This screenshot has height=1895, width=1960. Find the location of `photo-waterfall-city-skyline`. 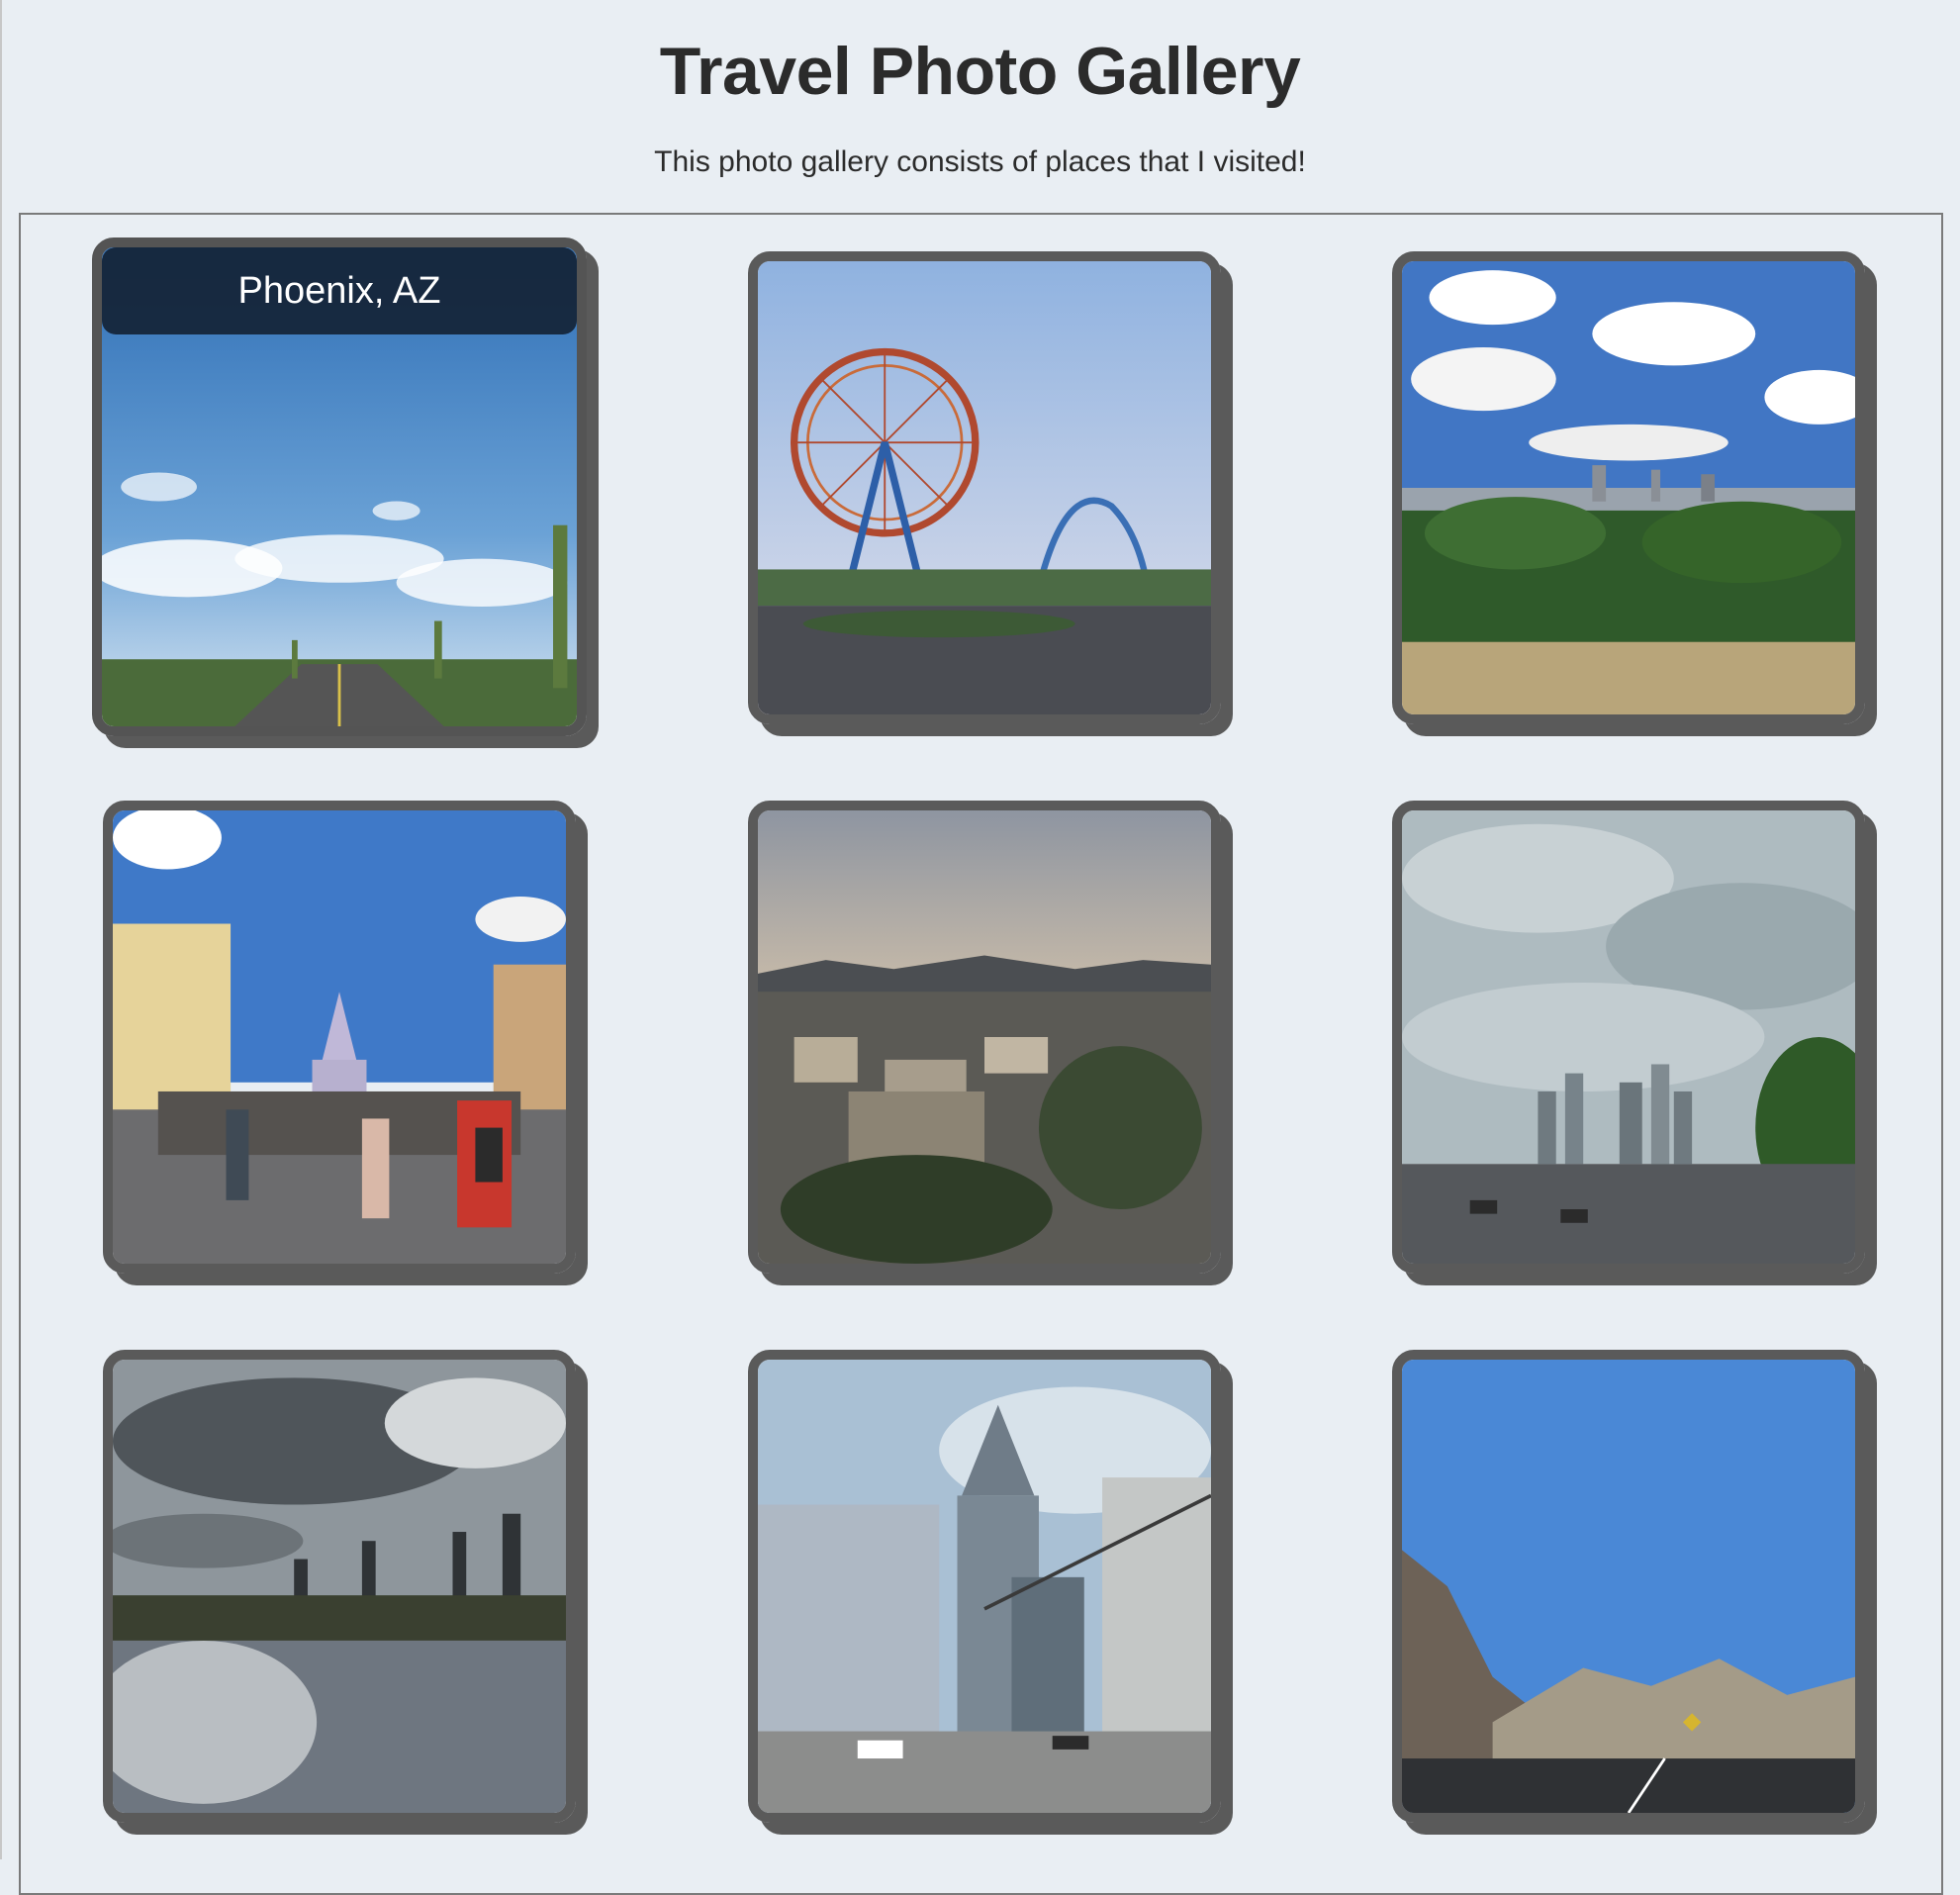

photo-waterfall-city-skyline is located at coordinates (339, 1586).